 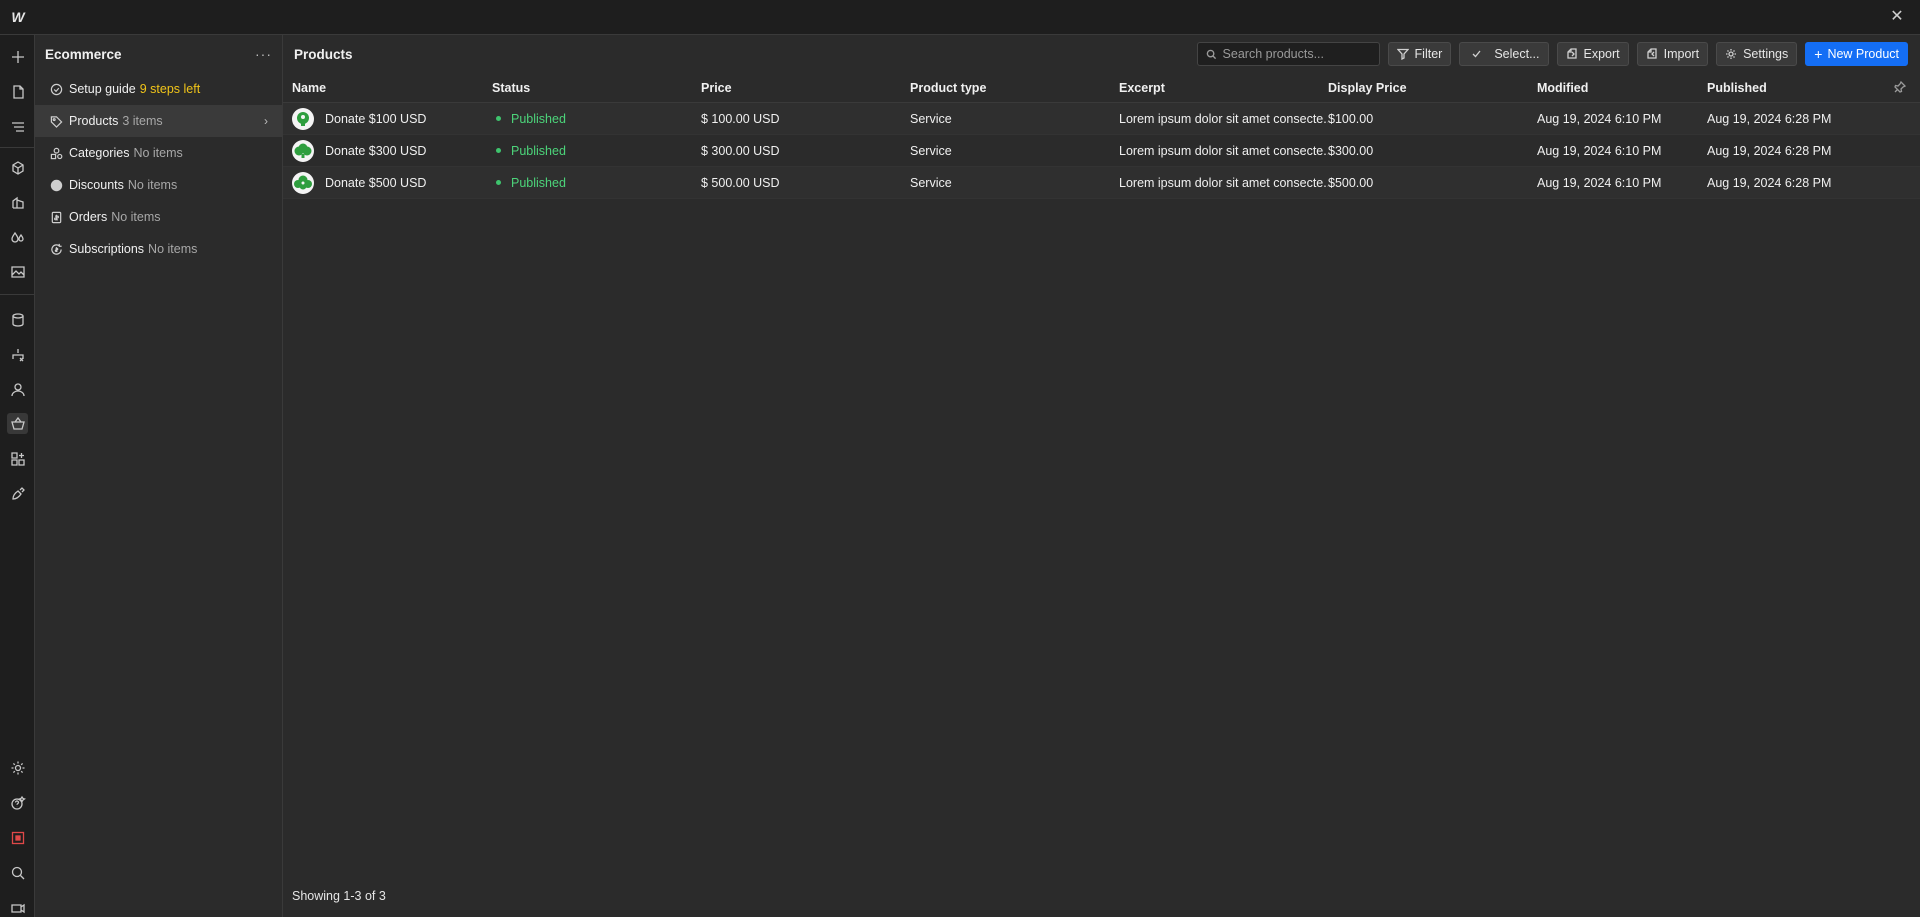 I want to click on column-header-price: Price, so click(x=805, y=88).